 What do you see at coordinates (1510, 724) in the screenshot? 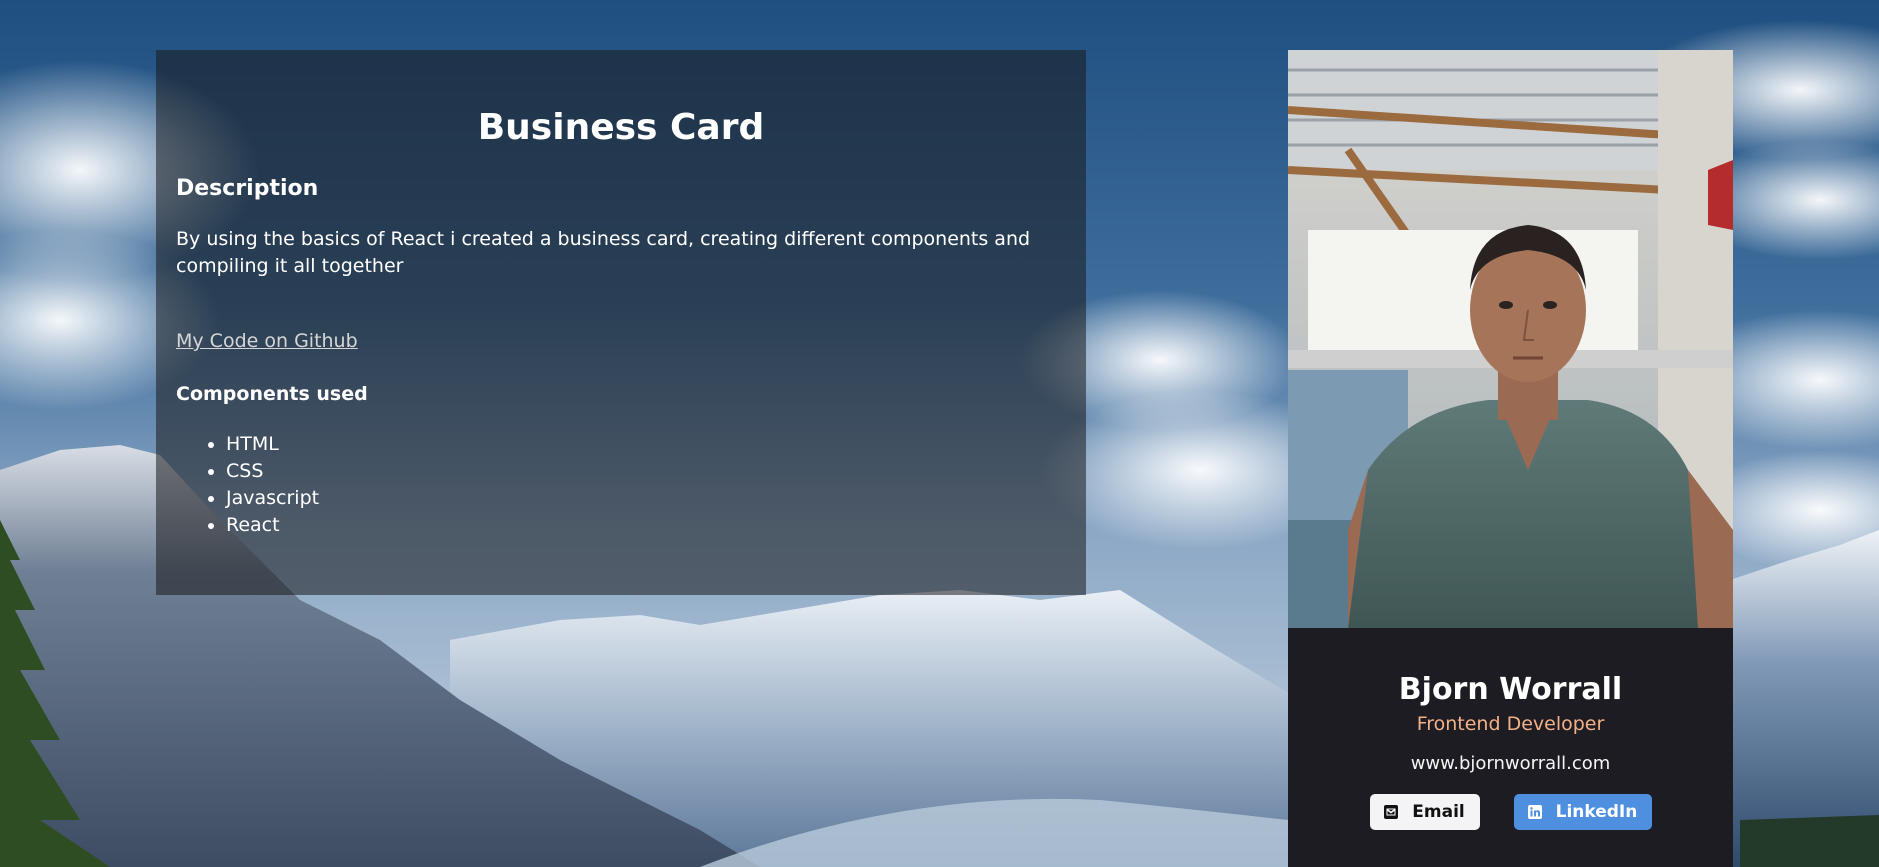
I see `job-title: Frontend Developer` at bounding box center [1510, 724].